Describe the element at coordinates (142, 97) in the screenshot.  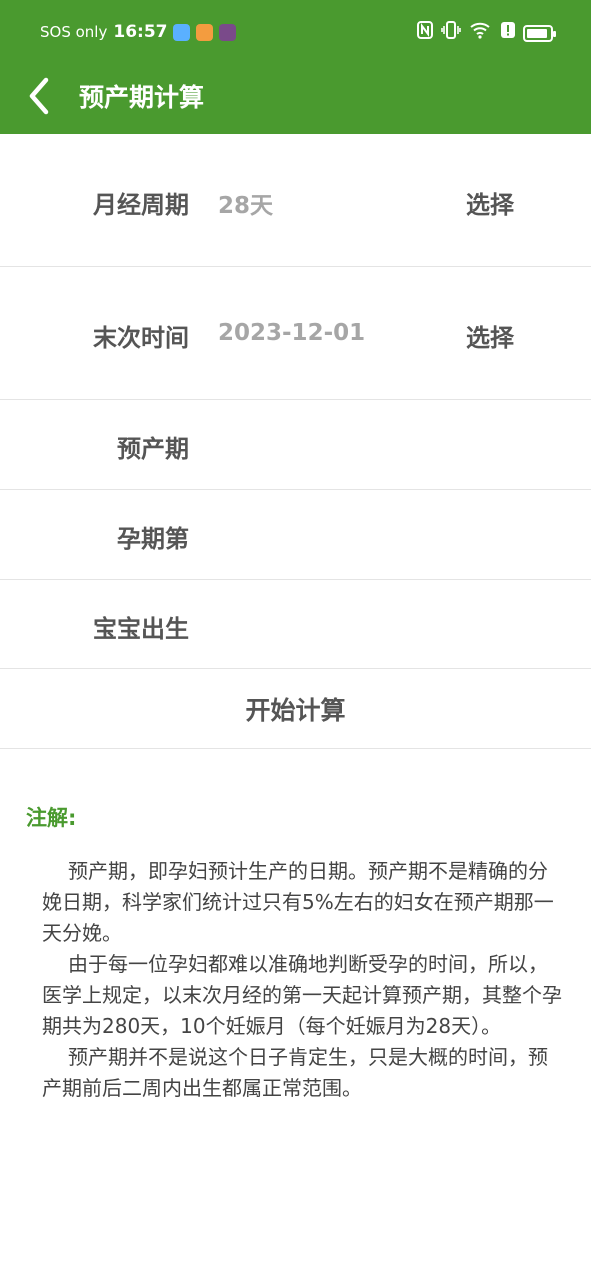
I see `page-title: 预产期计算` at that location.